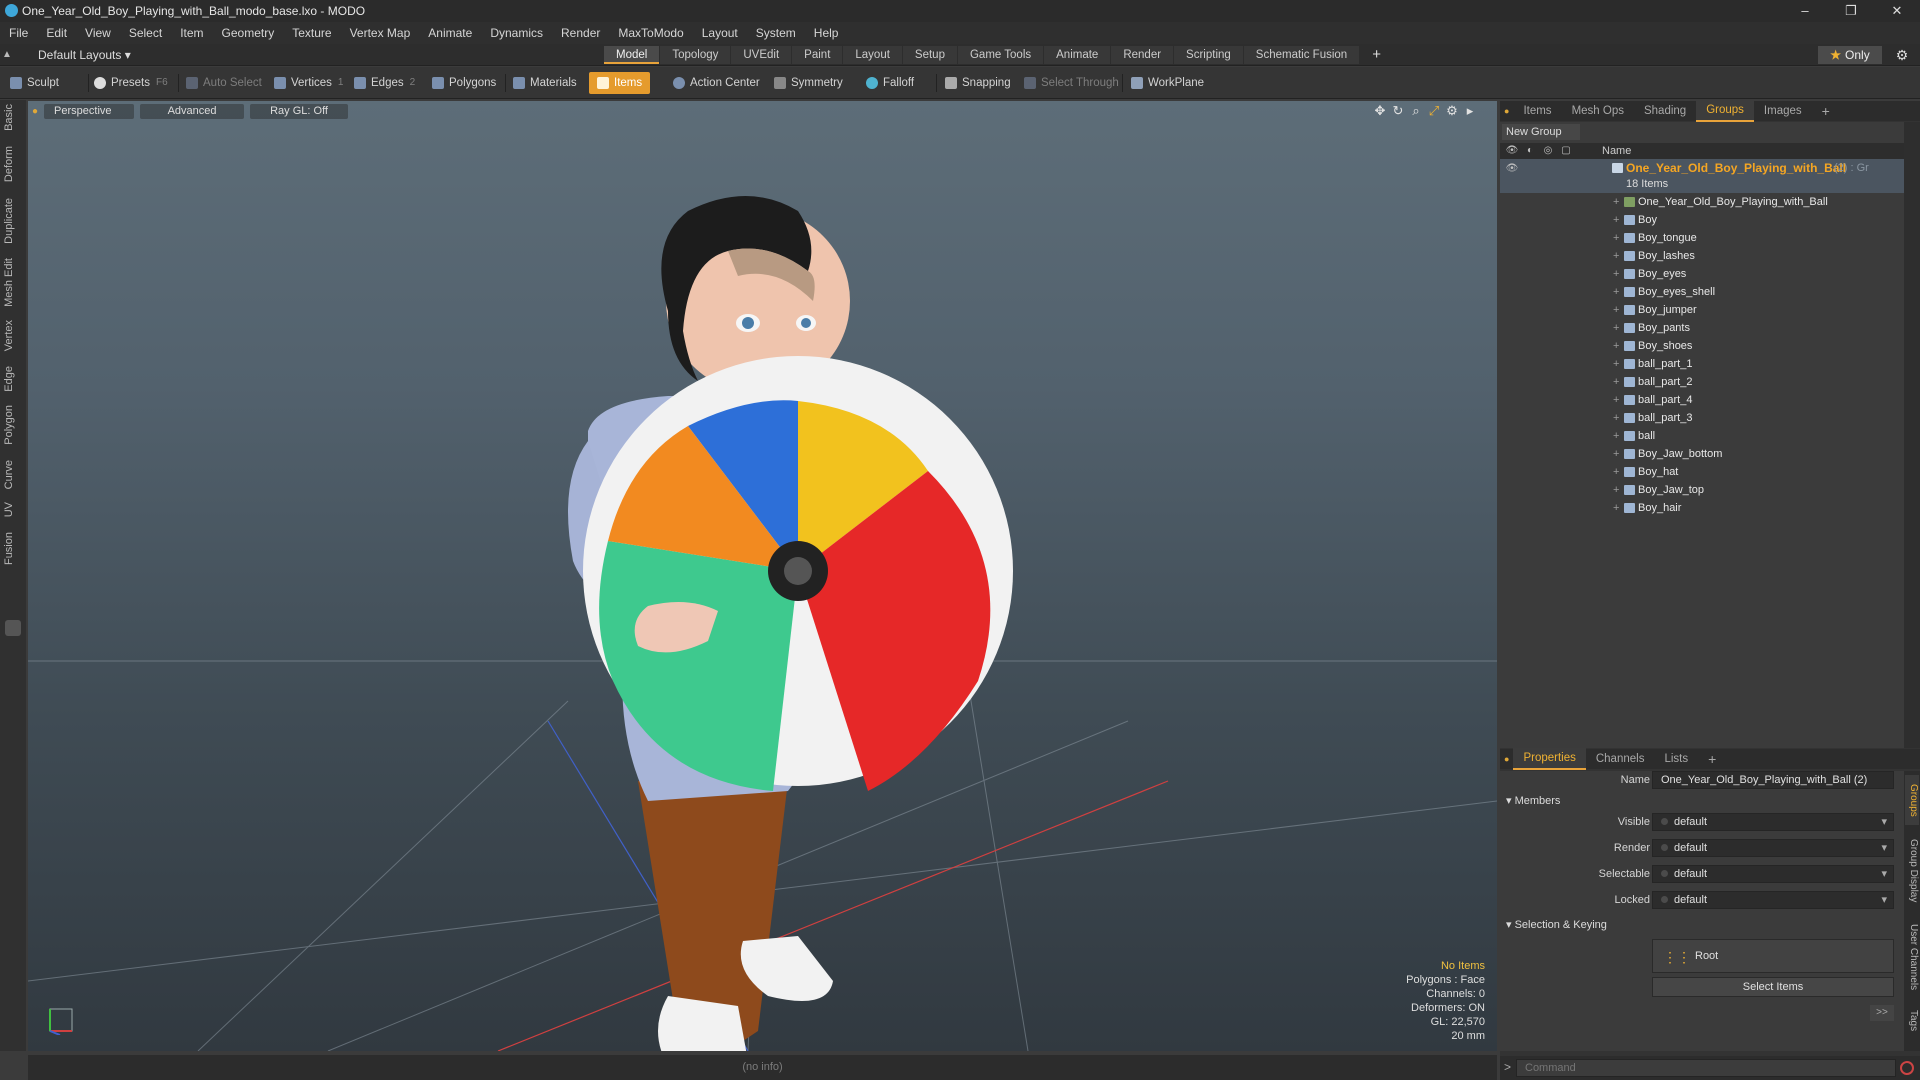 The height and width of the screenshot is (1080, 1920). I want to click on select-column-icon: ▢, so click(1566, 151).